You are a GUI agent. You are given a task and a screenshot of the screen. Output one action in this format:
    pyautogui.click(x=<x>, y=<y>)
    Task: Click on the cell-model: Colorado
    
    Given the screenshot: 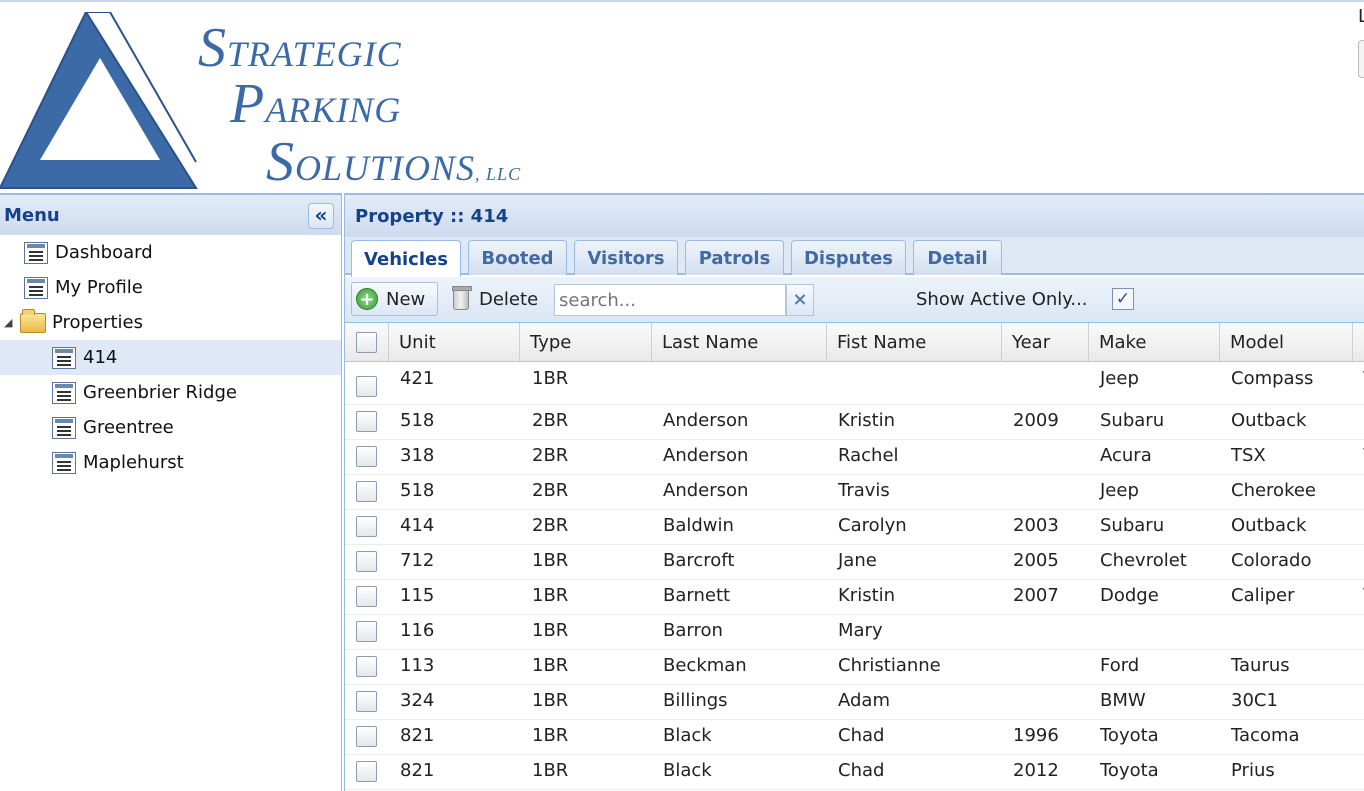 What is the action you would take?
    pyautogui.click(x=1271, y=560)
    